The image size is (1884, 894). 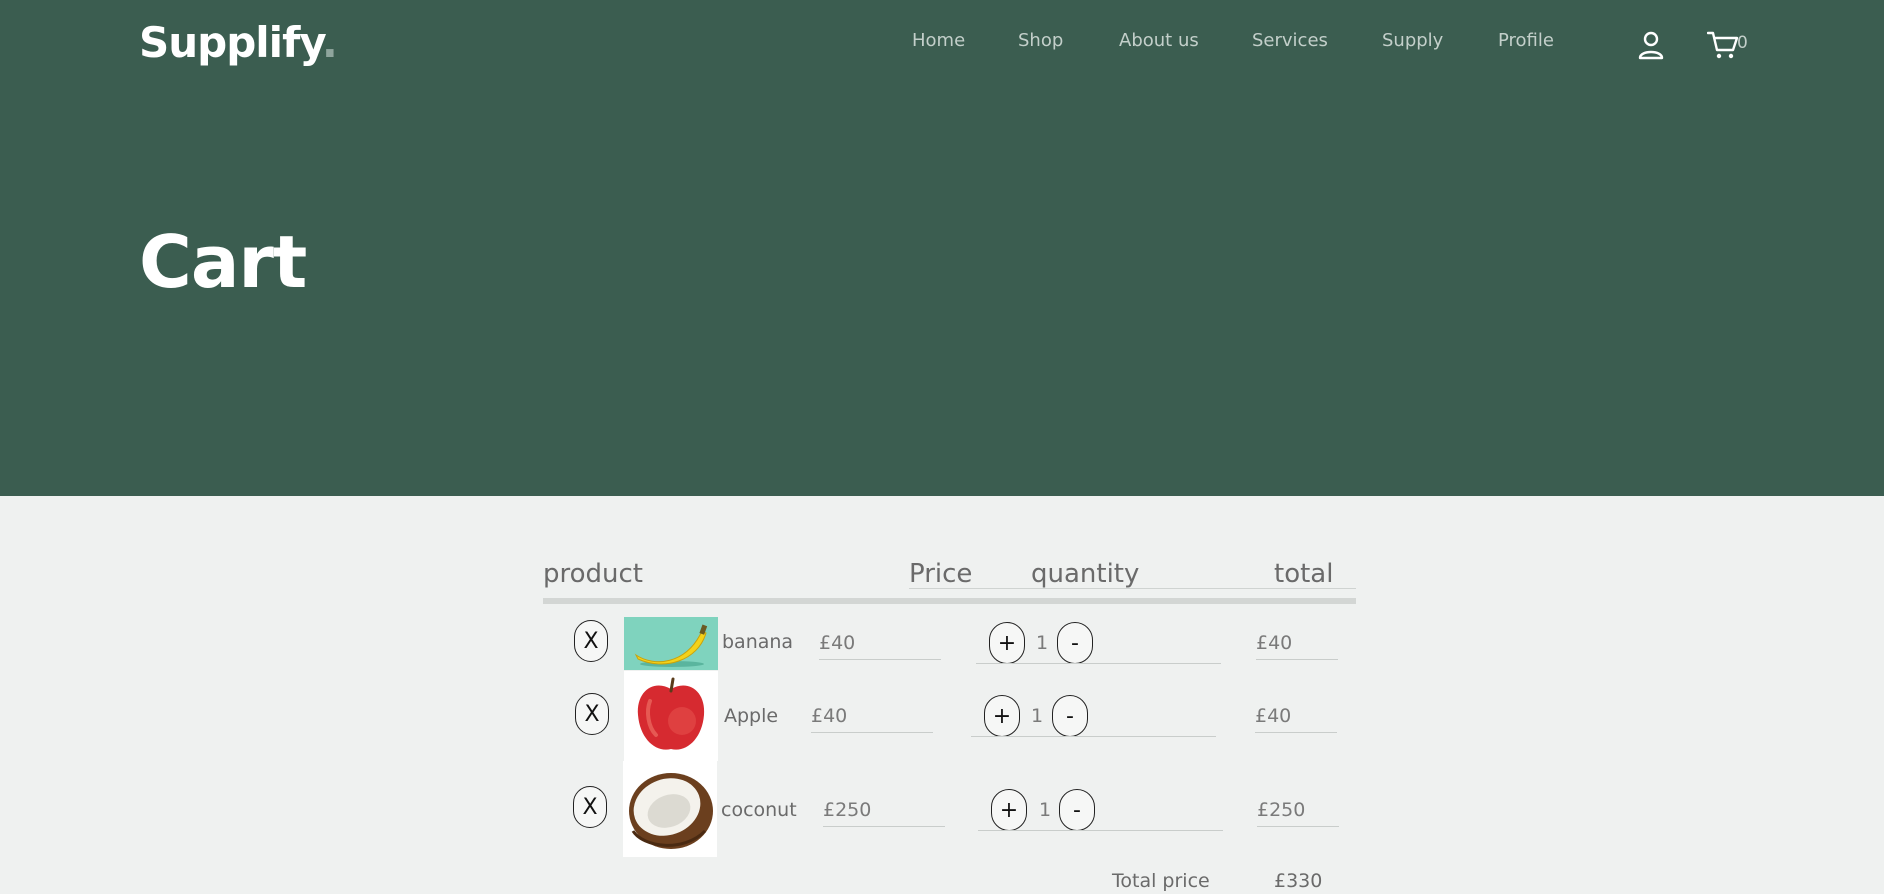 What do you see at coordinates (671, 716) in the screenshot?
I see `apple-image` at bounding box center [671, 716].